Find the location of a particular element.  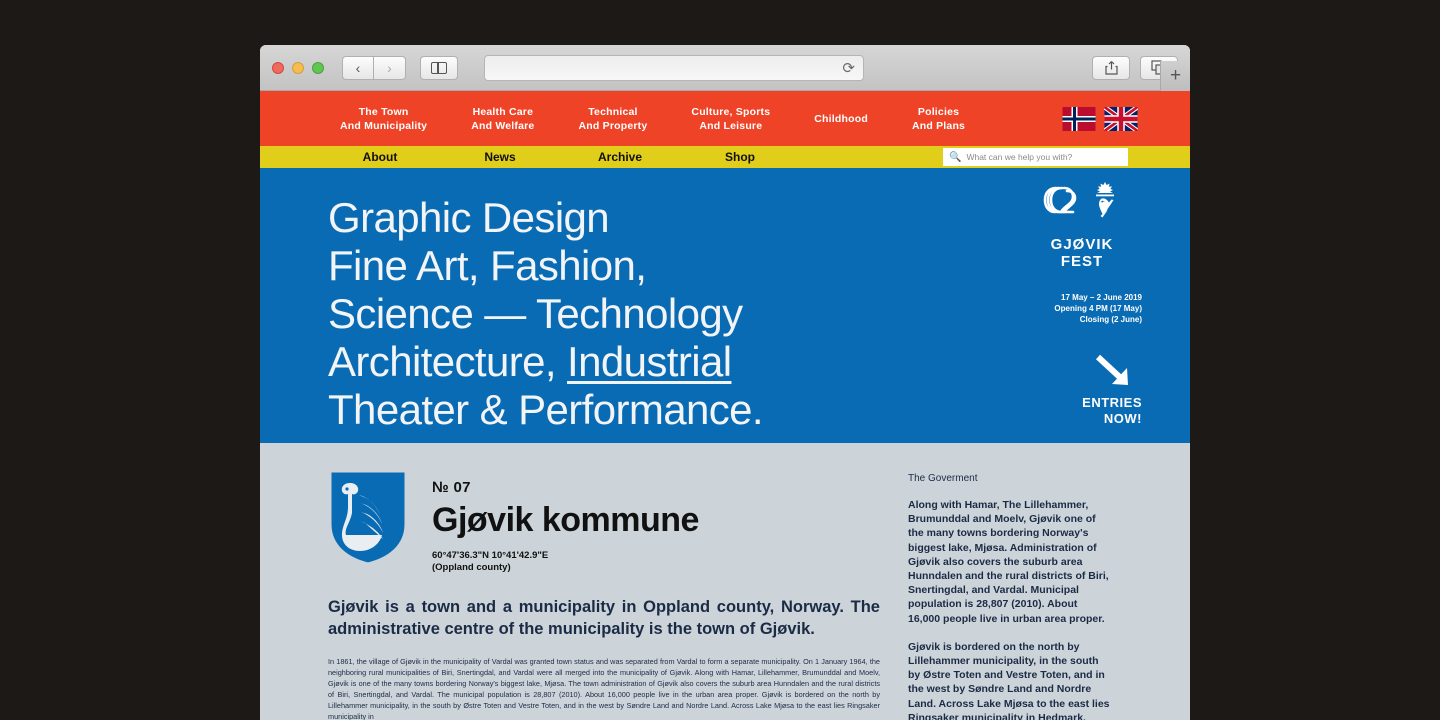

nav-label-line1: Policies is located at coordinates (938, 111).